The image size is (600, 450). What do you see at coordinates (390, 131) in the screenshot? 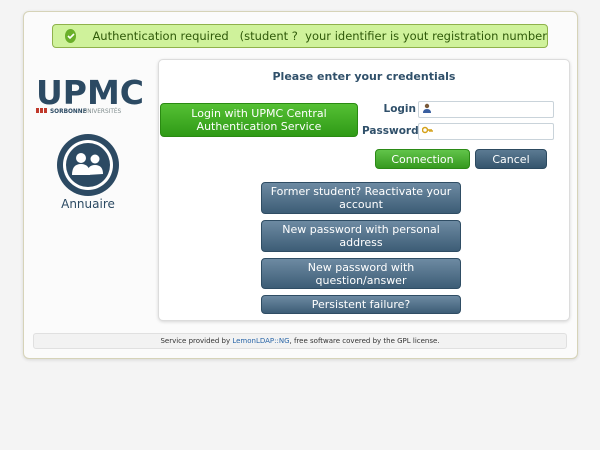
I see `password-label: Password` at bounding box center [390, 131].